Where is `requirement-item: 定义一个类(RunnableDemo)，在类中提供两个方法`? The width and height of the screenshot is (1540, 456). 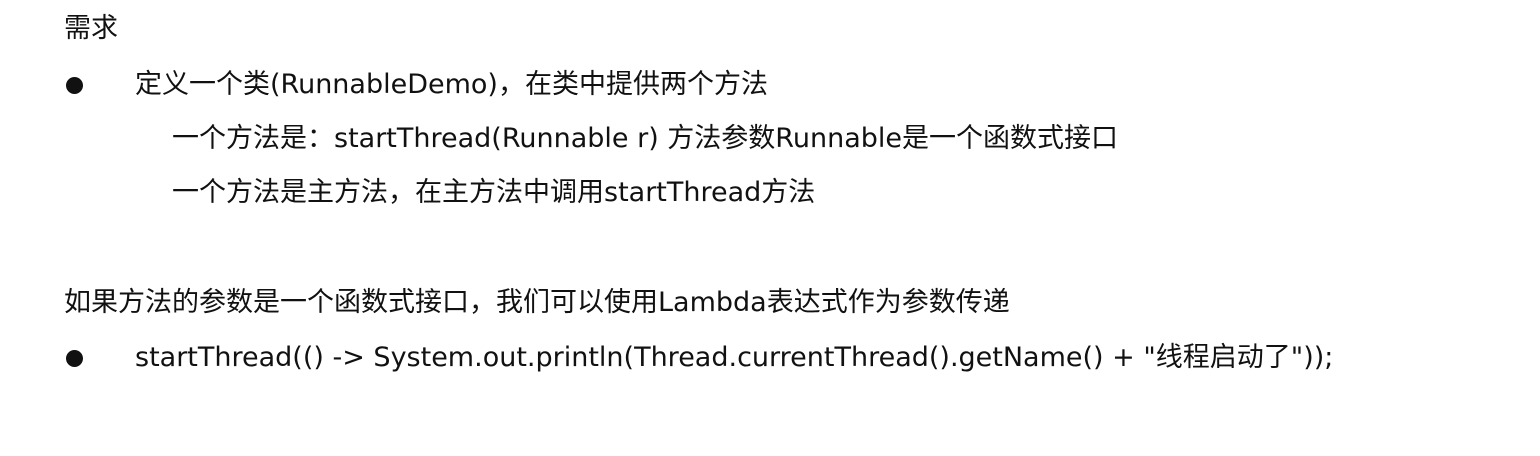
requirement-item: 定义一个类(RunnableDemo)，在类中提供两个方法 is located at coordinates (451, 84).